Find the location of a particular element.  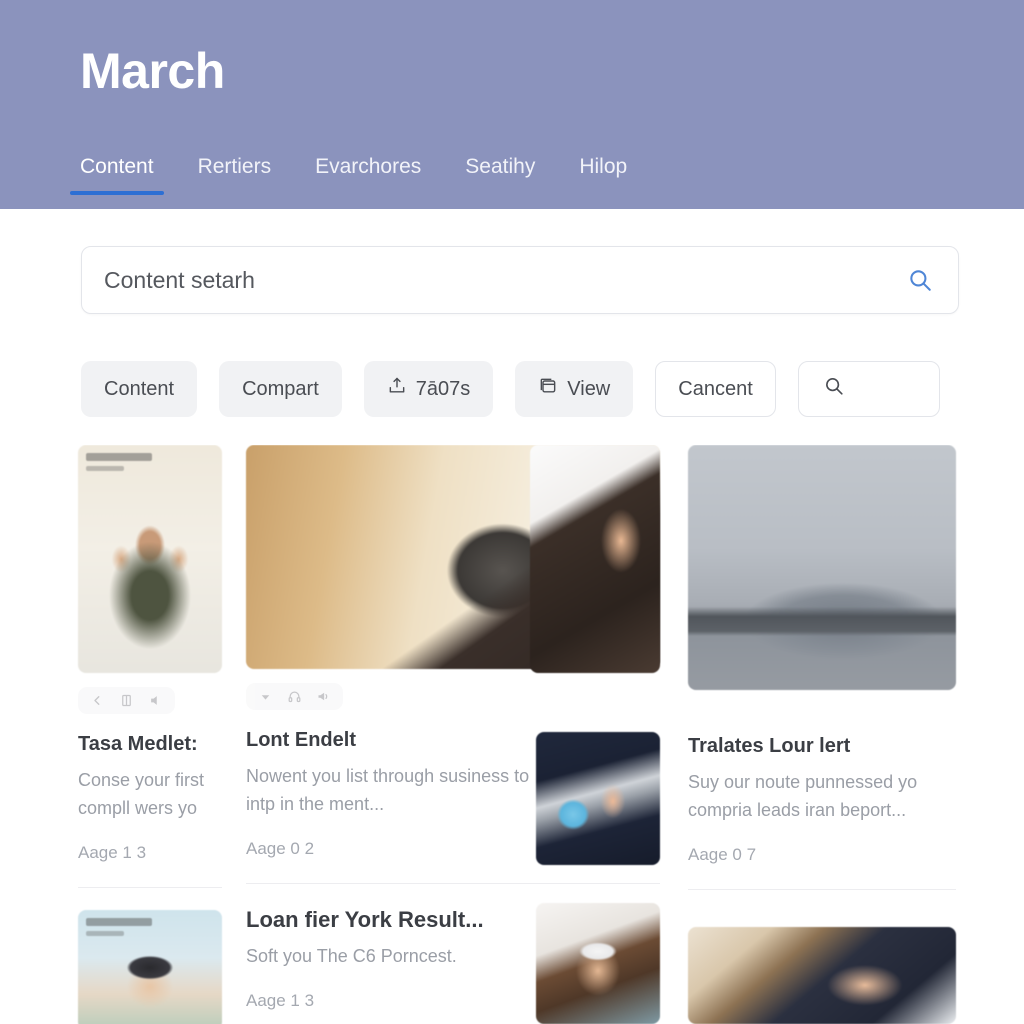

tab-content: Content is located at coordinates (117, 175).